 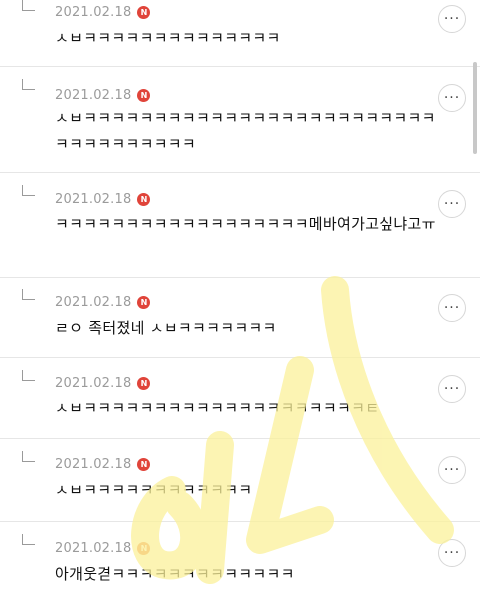 I want to click on comment-text: ㅅㅂㅋㅋㅋㅋㅋㅋㅋㅋㅋㅋㅋㅋㅋㅋㅋㅋㅋㅋㅋㅋㅌ, so click(x=217, y=408).